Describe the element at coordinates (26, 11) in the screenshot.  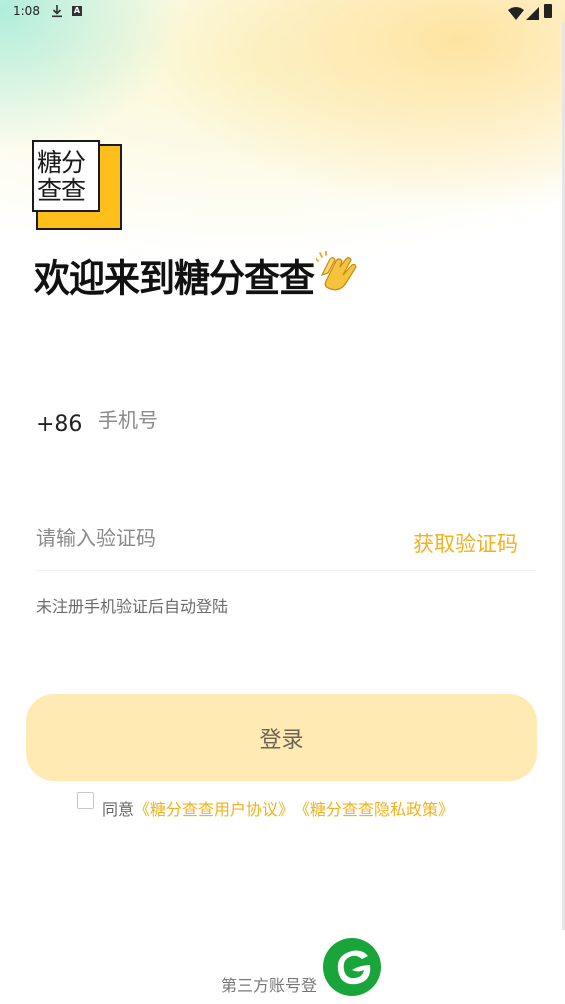
I see `status-time: 1:08` at that location.